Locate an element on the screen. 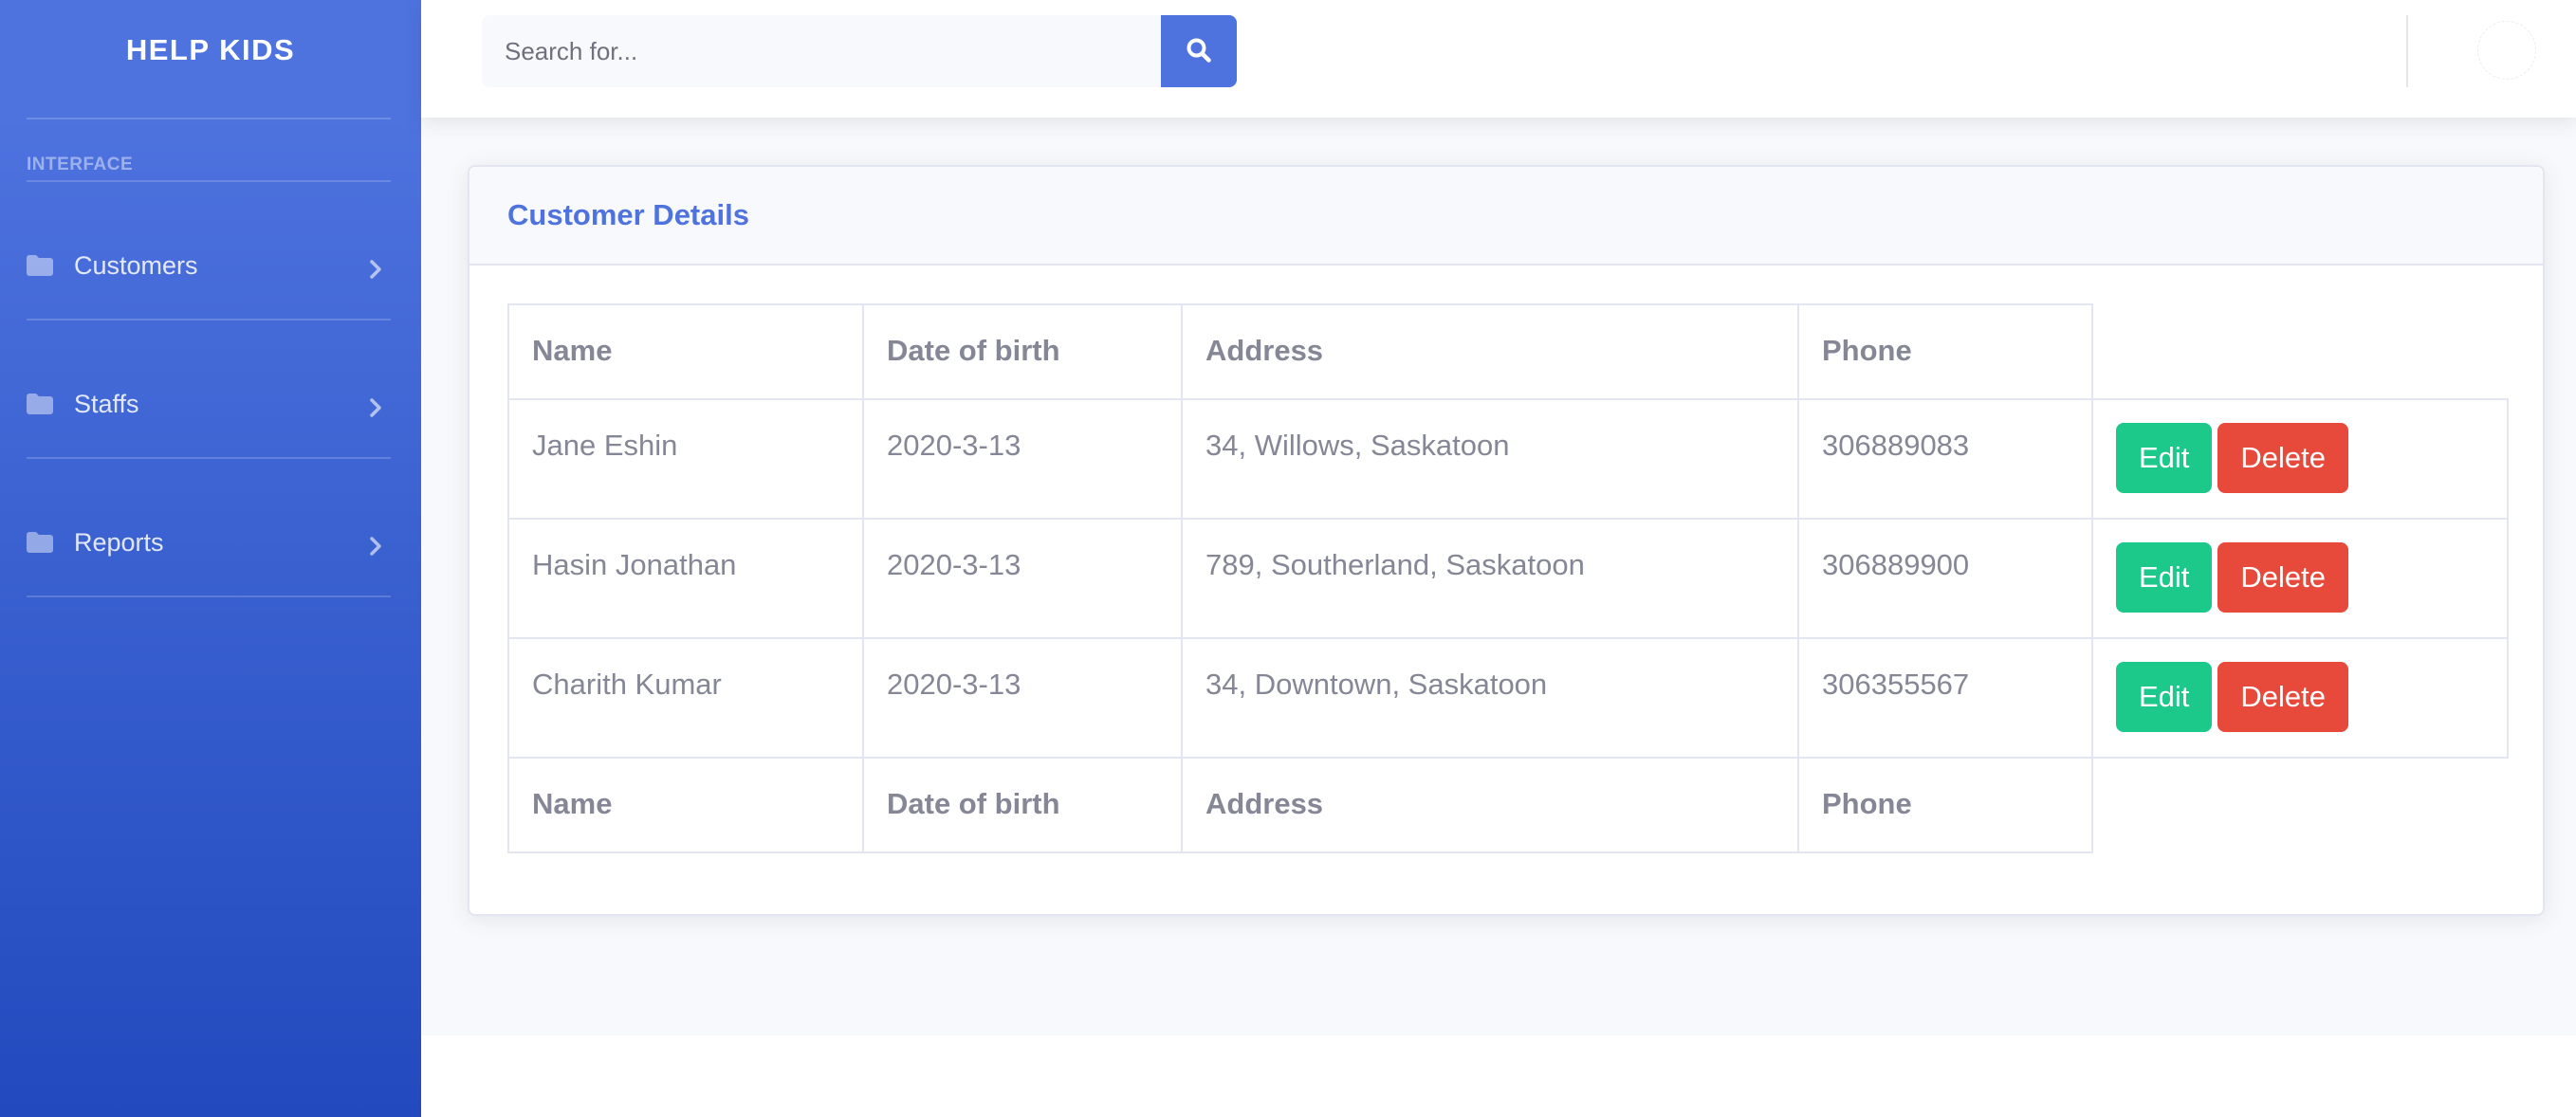 Image resolution: width=2576 pixels, height=1117 pixels. column-footer: Name is located at coordinates (685, 805).